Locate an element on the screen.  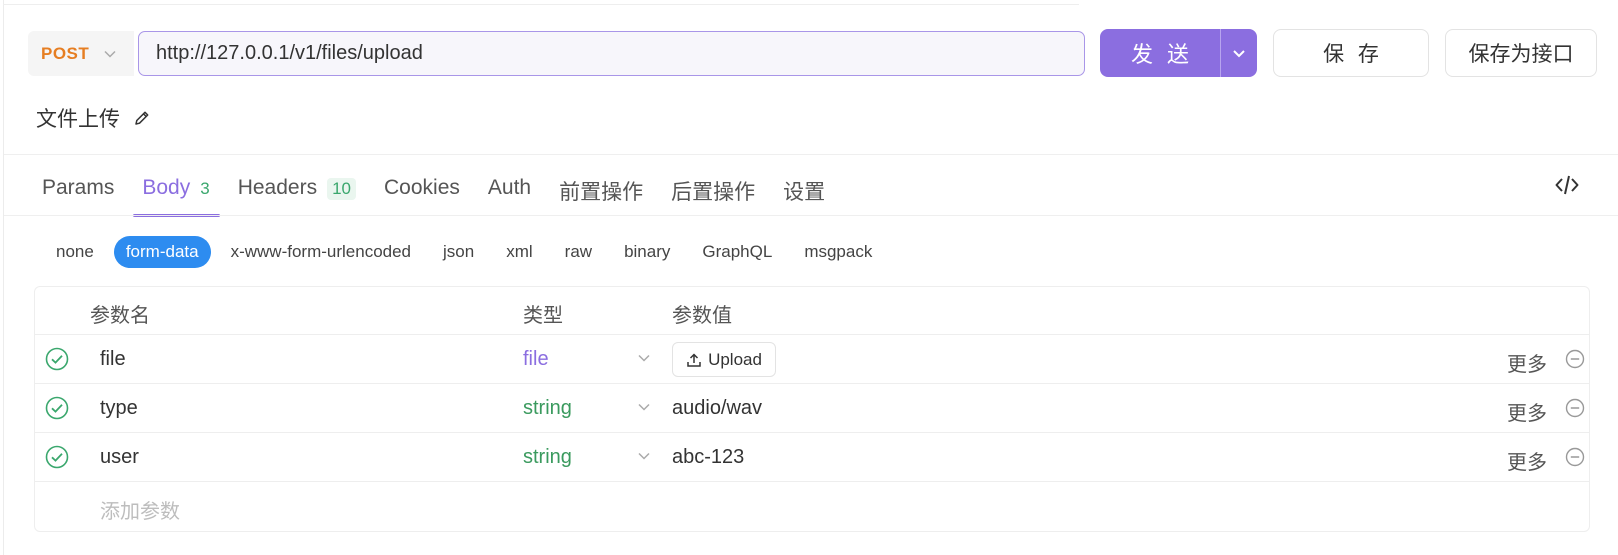
column-header-name: 参数名 is located at coordinates (120, 316).